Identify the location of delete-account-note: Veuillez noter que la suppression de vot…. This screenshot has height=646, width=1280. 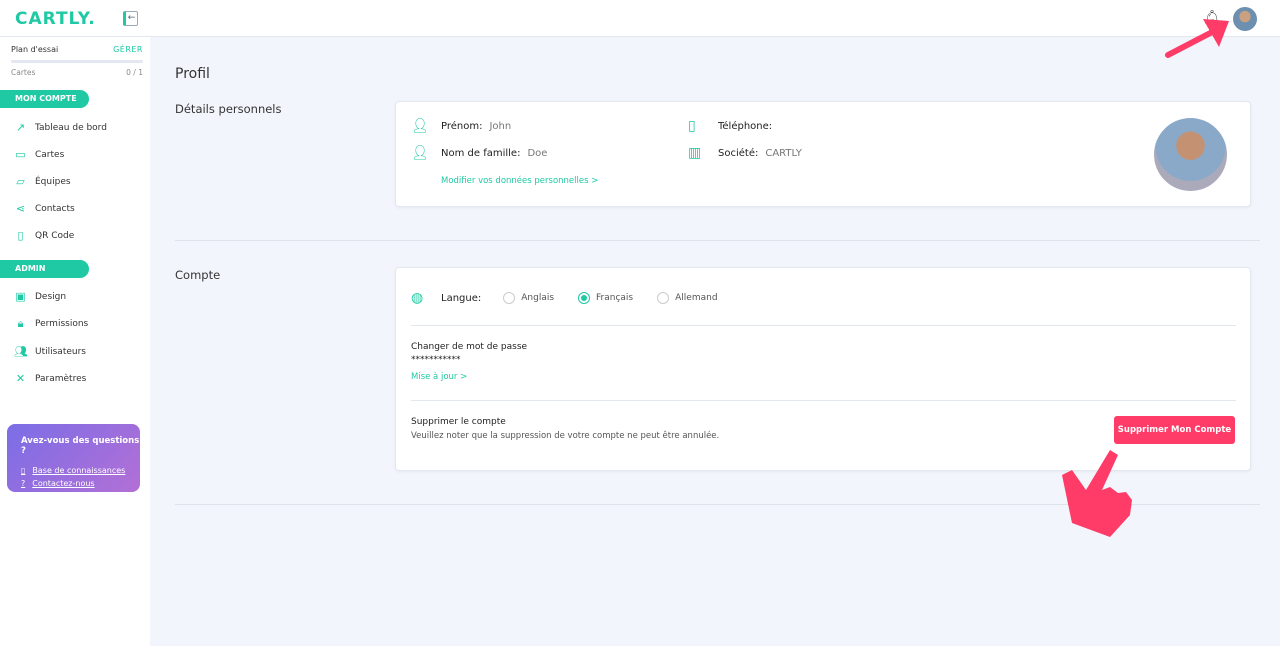
(565, 436).